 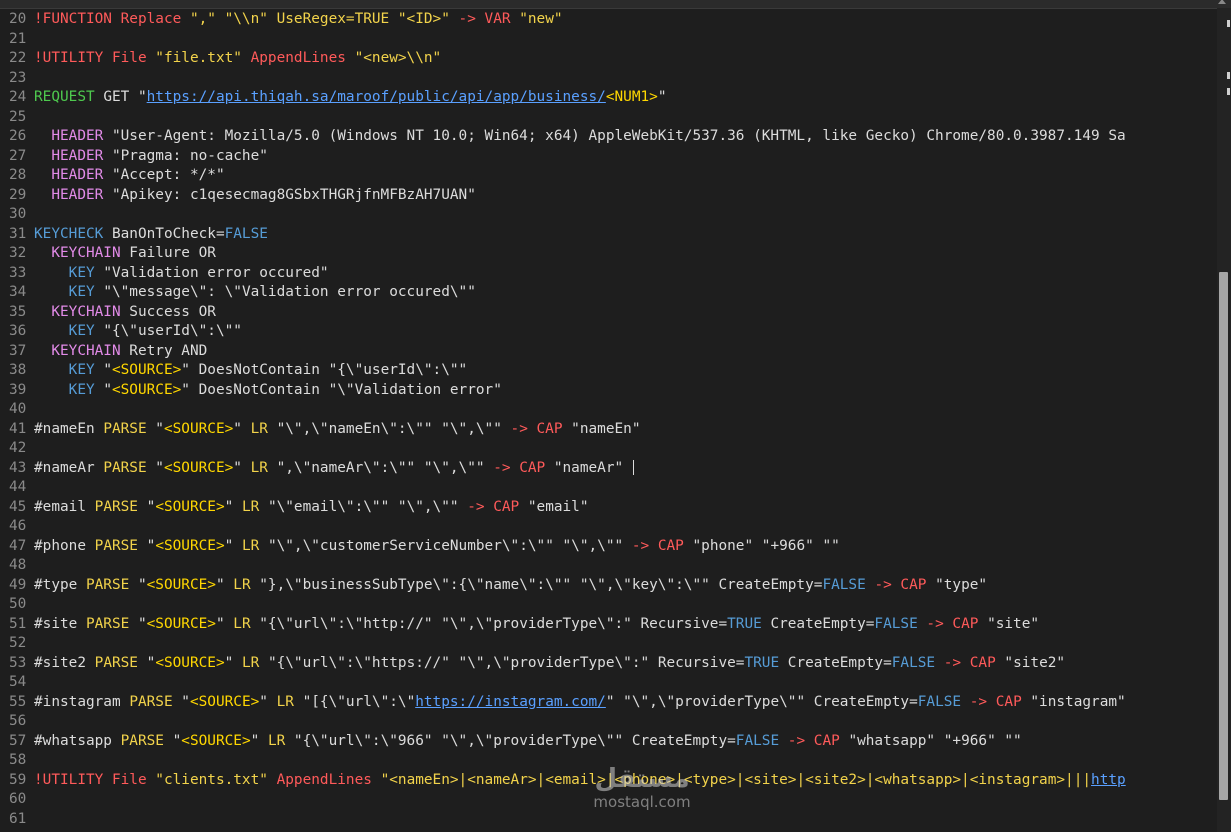 What do you see at coordinates (597, 644) in the screenshot?
I see `code-line: 52` at bounding box center [597, 644].